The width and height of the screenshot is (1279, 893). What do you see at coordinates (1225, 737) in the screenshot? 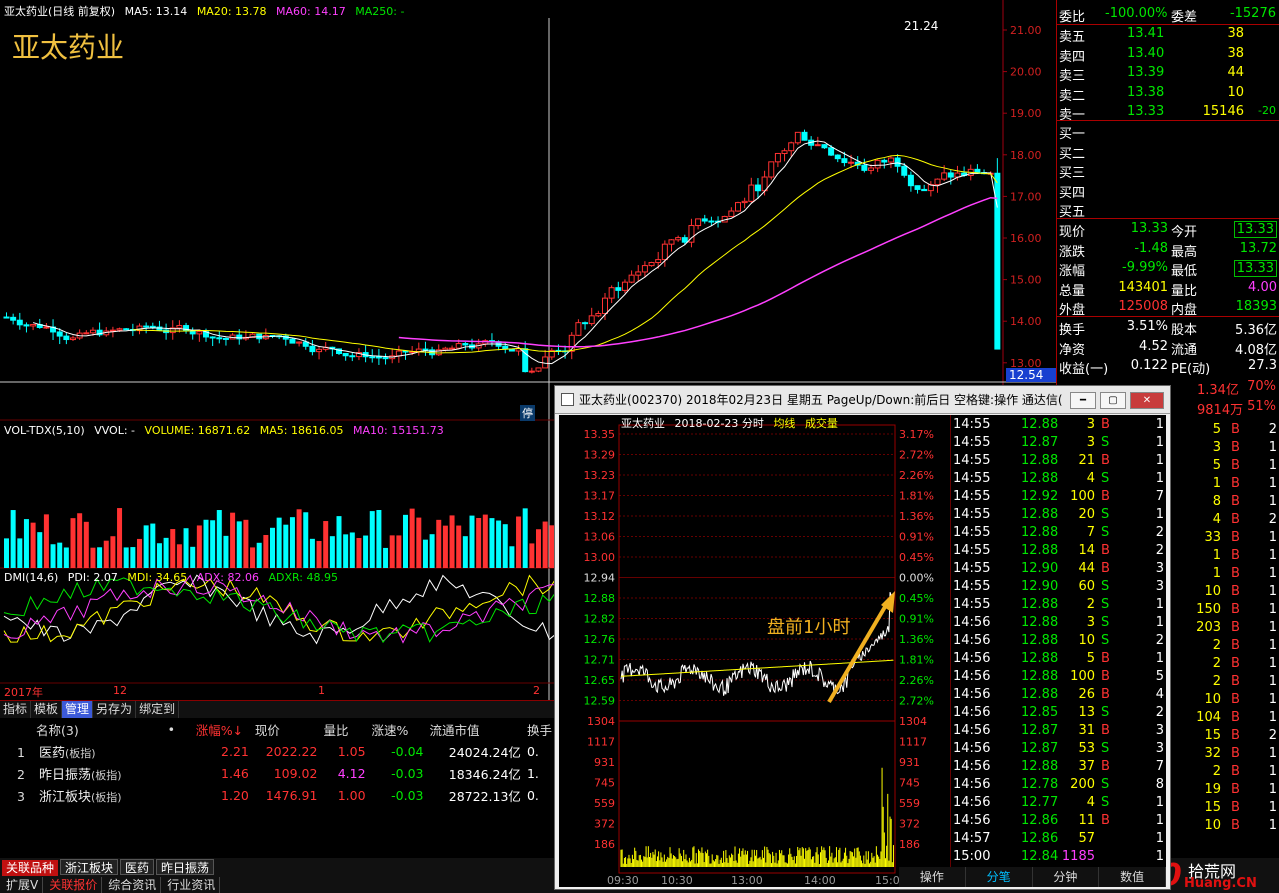
I see `right-tick-row: 15 B 2` at bounding box center [1225, 737].